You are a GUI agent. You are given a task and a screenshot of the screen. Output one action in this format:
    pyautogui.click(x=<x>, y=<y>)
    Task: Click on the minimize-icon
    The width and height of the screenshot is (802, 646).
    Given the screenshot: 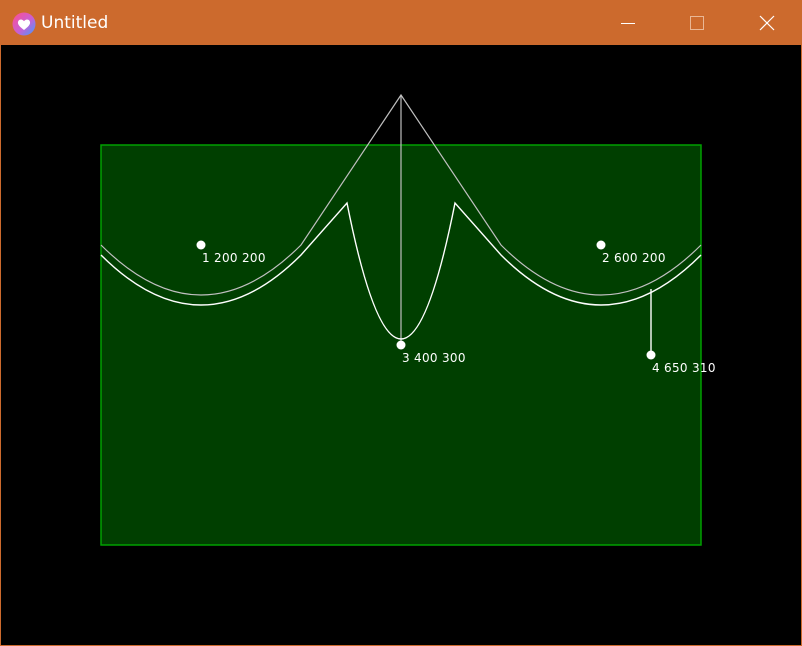 What is the action you would take?
    pyautogui.click(x=628, y=23)
    